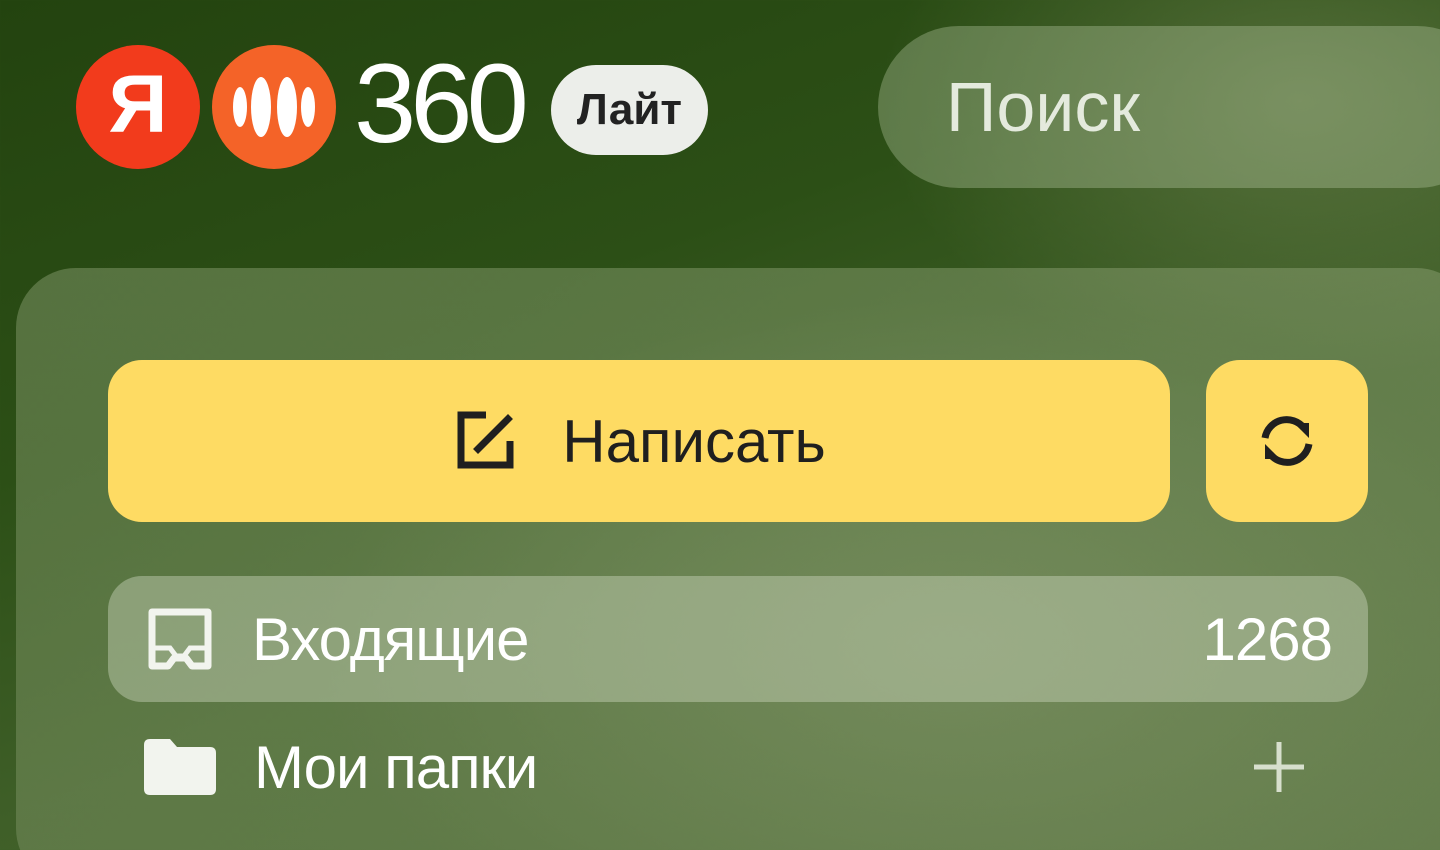 The image size is (1440, 850). Describe the element at coordinates (274, 107) in the screenshot. I see `mail-logo-icon` at that location.